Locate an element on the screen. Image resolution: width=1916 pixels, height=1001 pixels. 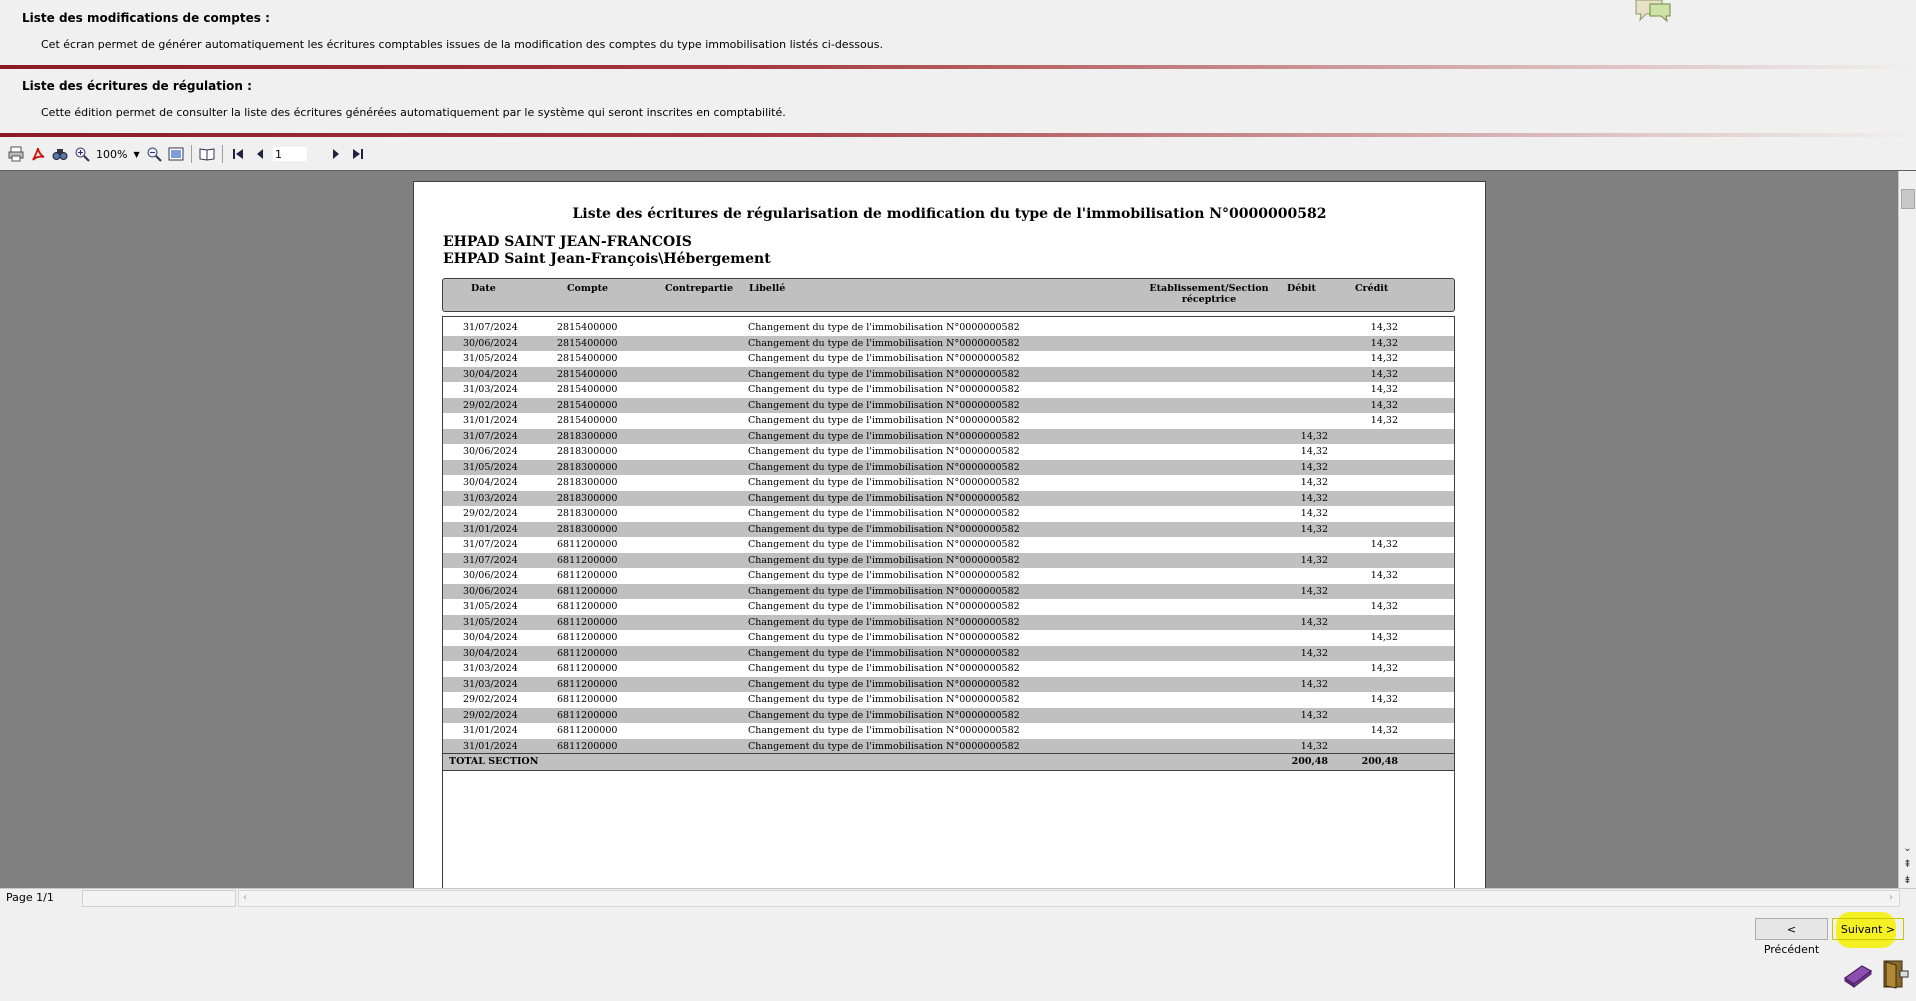
print-icon is located at coordinates (16, 154).